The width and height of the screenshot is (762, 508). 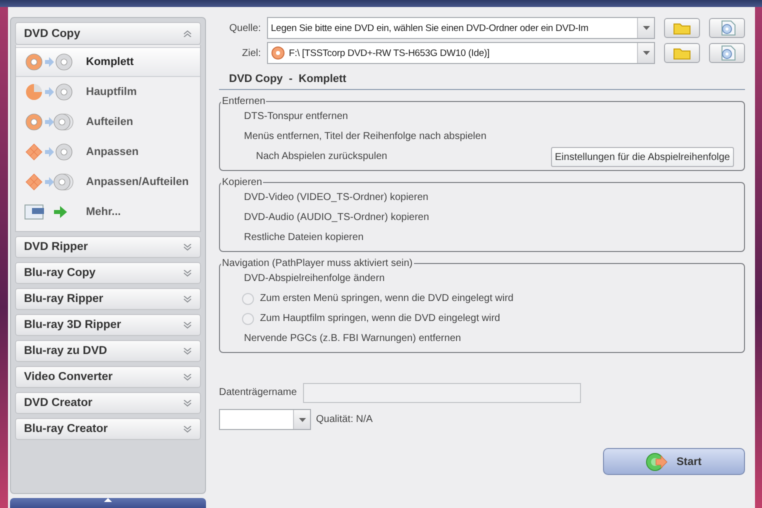 What do you see at coordinates (242, 182) in the screenshot?
I see `group-title: Kopieren` at bounding box center [242, 182].